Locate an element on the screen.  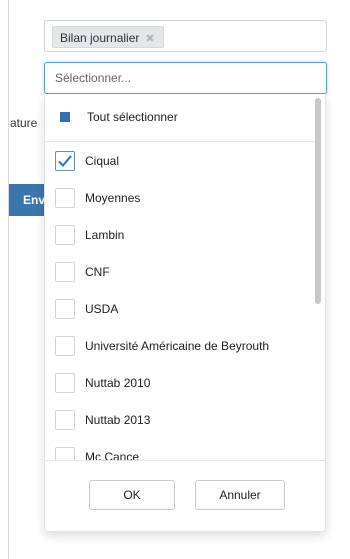
ok-button: OK is located at coordinates (132, 495).